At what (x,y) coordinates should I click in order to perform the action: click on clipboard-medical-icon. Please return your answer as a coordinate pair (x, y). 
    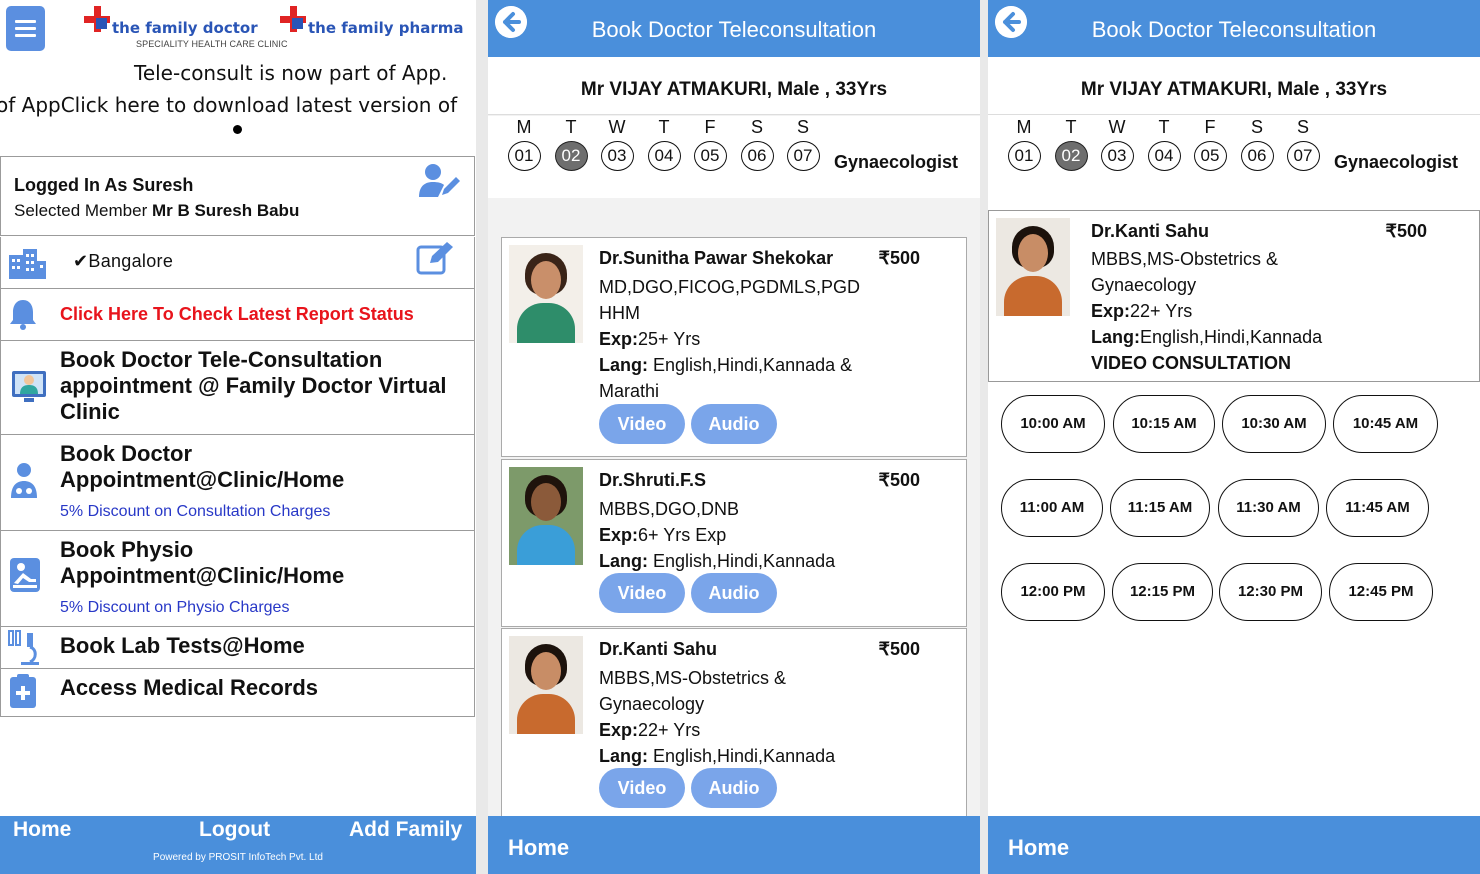
    Looking at the image, I should click on (23, 691).